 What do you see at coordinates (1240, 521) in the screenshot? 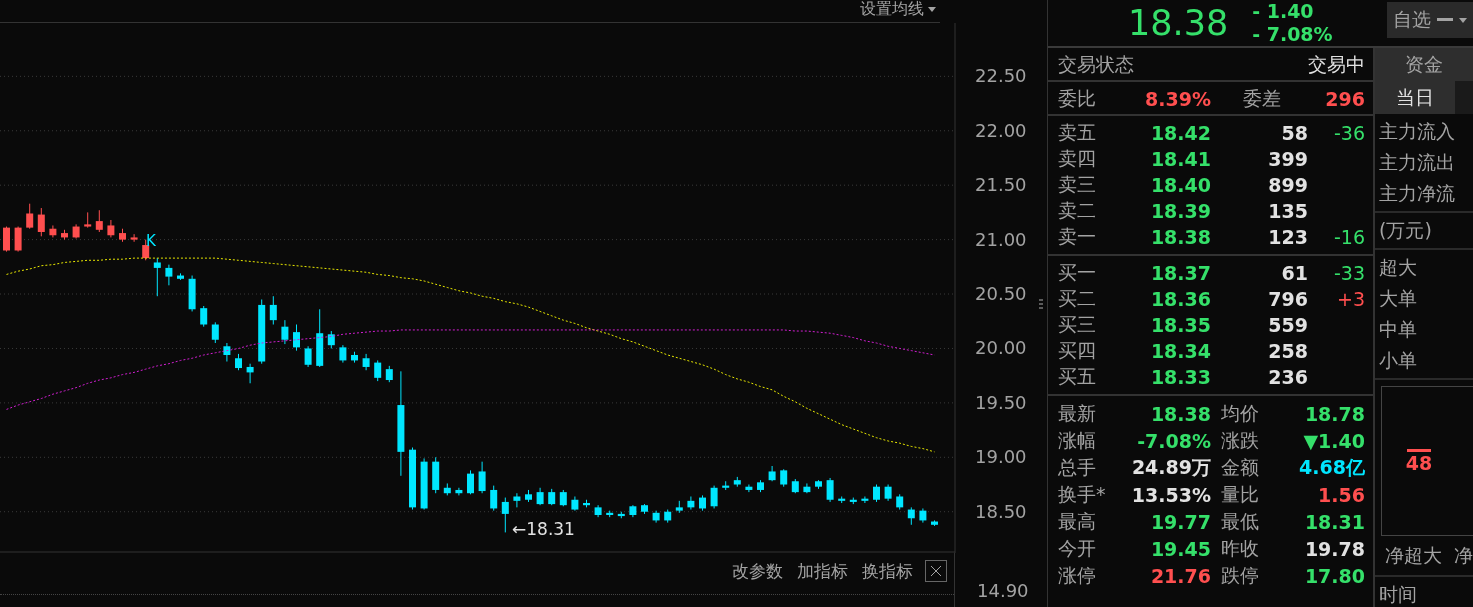
I see `stat-label: 最低` at bounding box center [1240, 521].